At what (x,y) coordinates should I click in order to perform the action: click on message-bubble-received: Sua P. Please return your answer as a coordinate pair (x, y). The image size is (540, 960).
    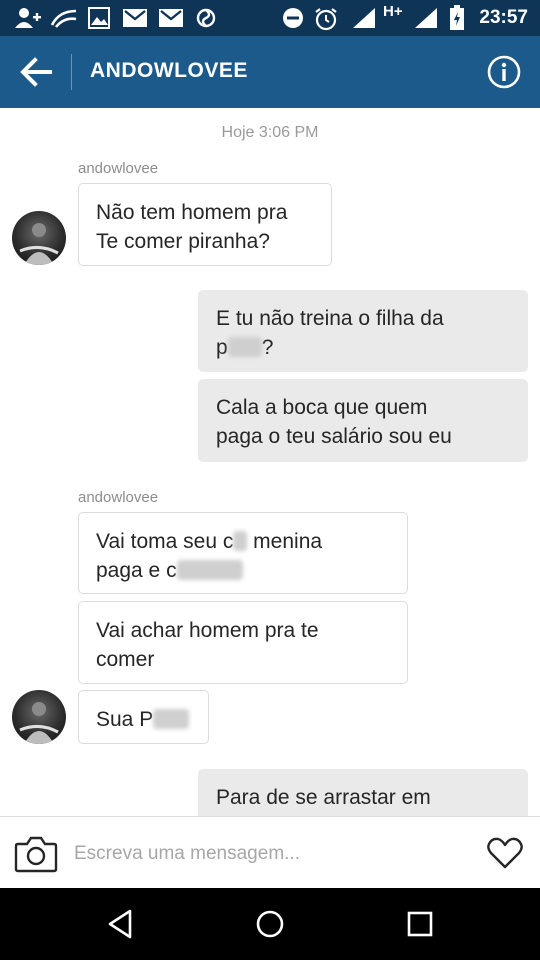
    Looking at the image, I should click on (143, 717).